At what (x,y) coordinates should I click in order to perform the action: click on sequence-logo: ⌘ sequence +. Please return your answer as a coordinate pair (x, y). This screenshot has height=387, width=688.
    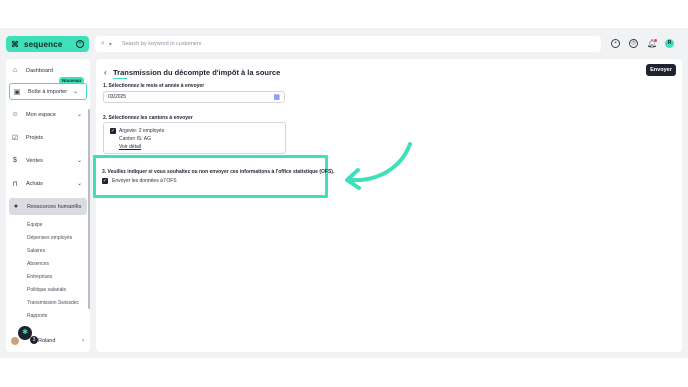
    Looking at the image, I should click on (47, 44).